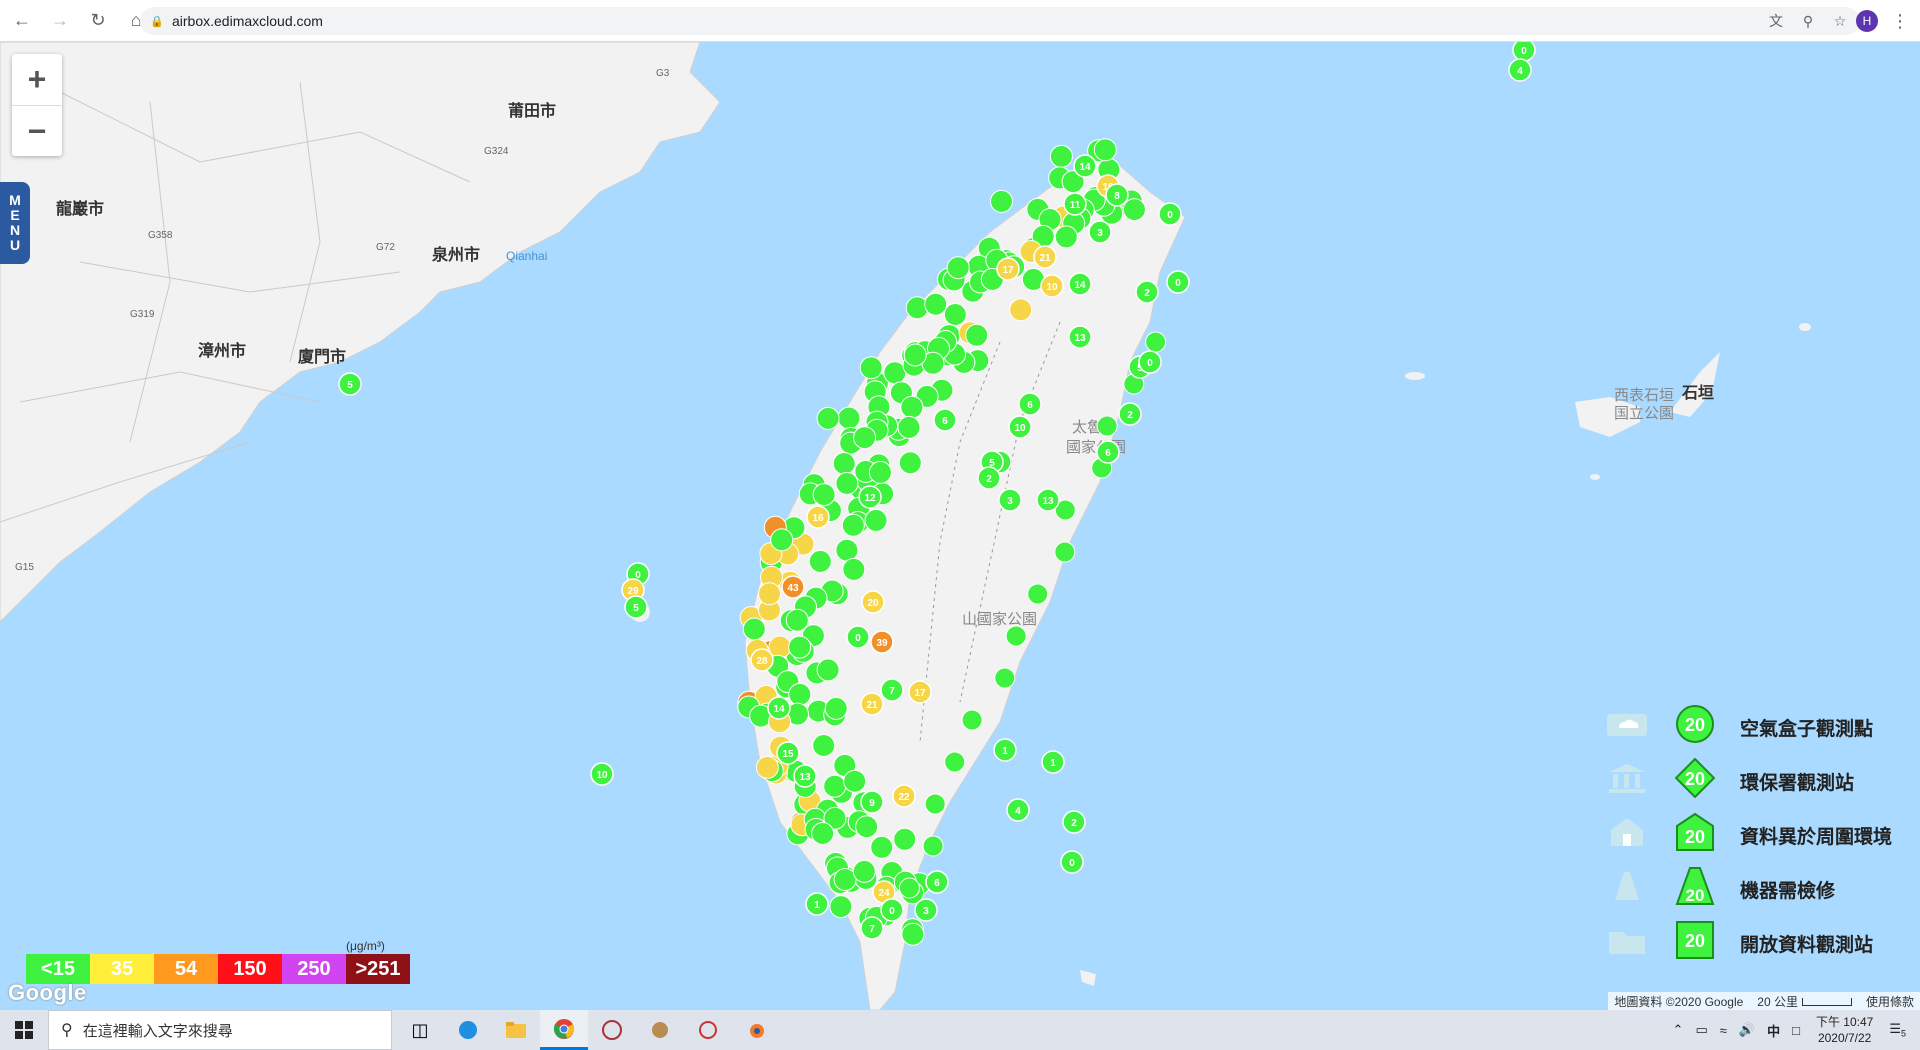 The image size is (1920, 1050). I want to click on file-explorer-icon, so click(516, 1030).